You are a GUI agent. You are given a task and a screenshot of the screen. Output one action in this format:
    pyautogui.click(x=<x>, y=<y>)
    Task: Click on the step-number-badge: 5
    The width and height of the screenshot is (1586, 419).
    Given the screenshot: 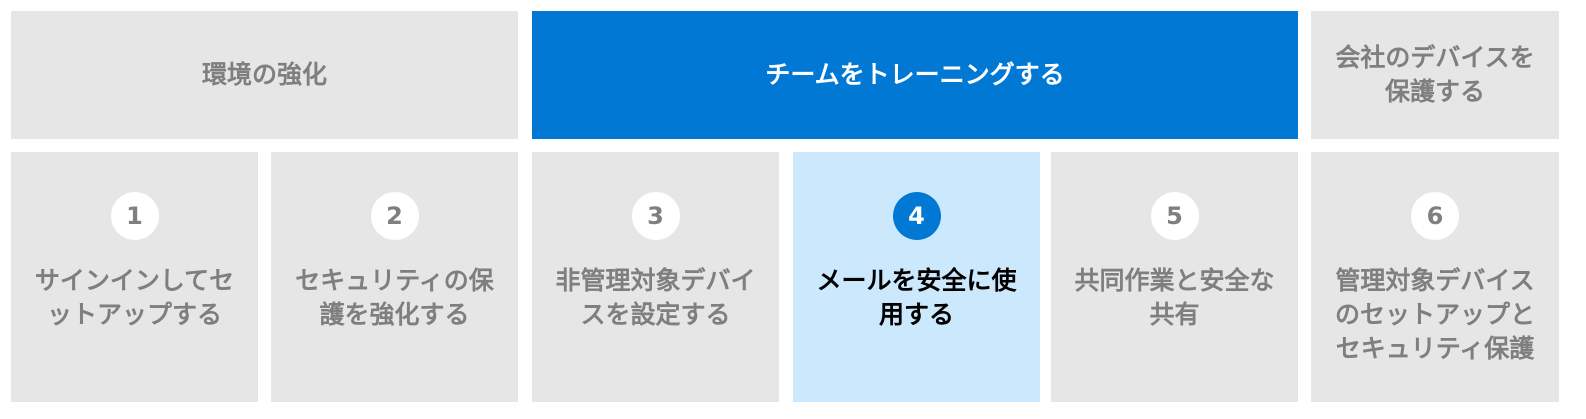 What is the action you would take?
    pyautogui.click(x=1174, y=216)
    